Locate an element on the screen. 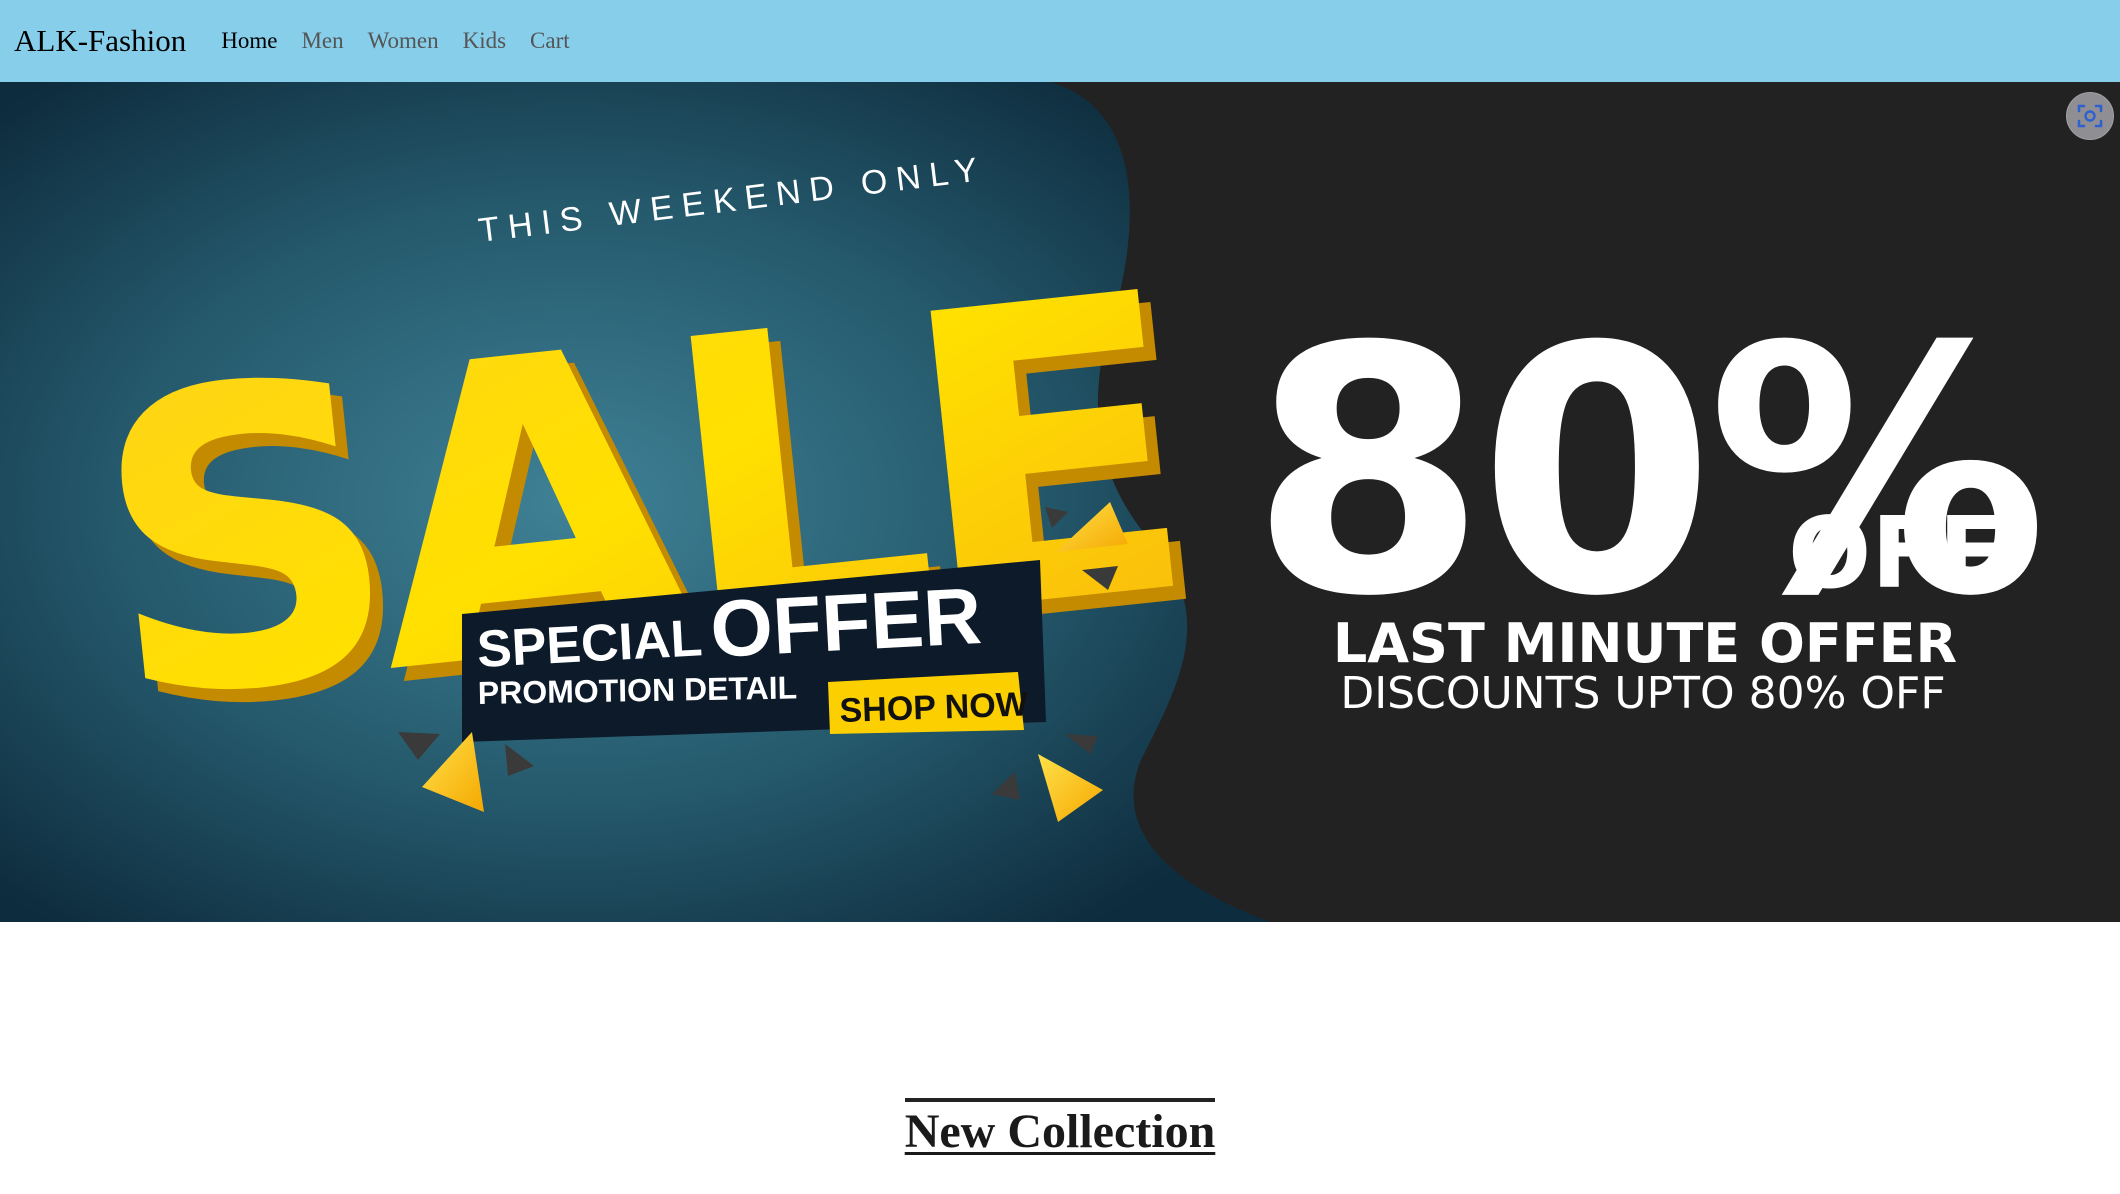 This screenshot has height=1194, width=2120. shop-now-text: SHOP NOW is located at coordinates (934, 707).